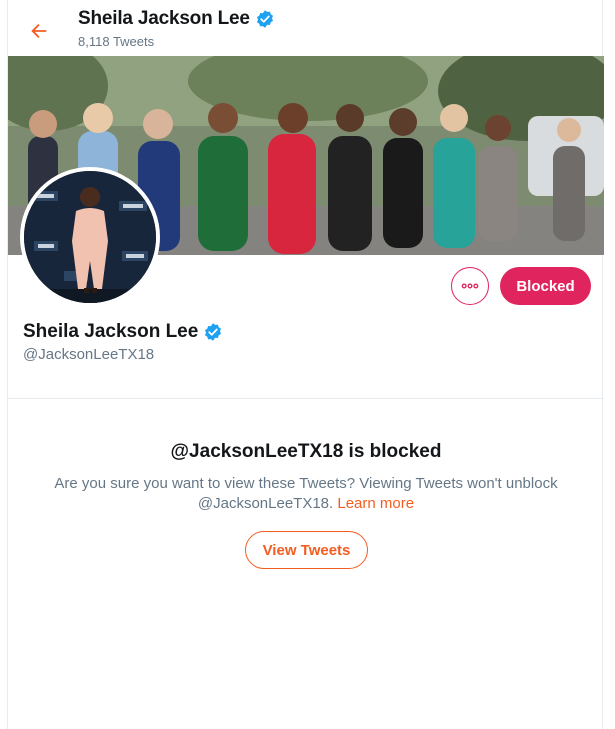 The image size is (615, 729). What do you see at coordinates (306, 550) in the screenshot?
I see `view-tweets-button: View Tweets` at bounding box center [306, 550].